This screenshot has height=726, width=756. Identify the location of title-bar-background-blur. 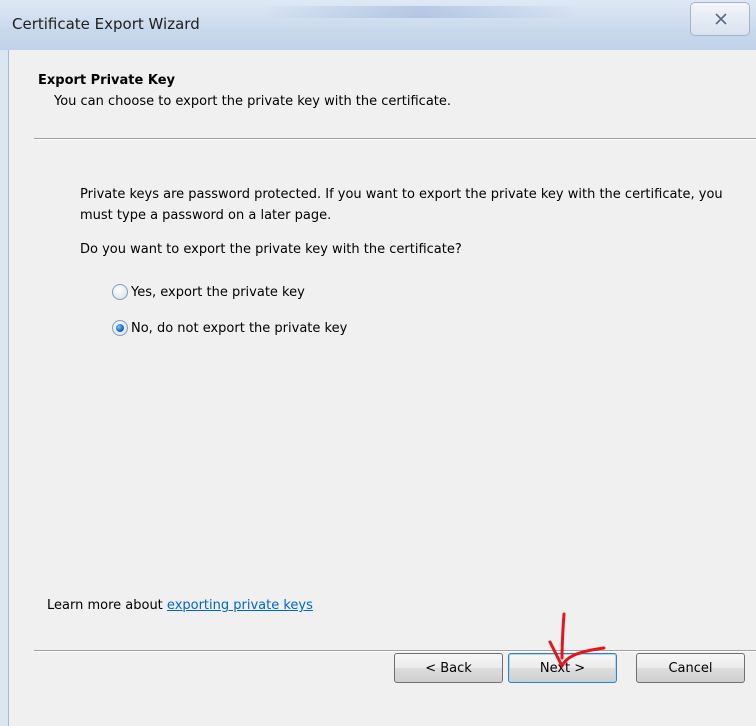
(420, 12).